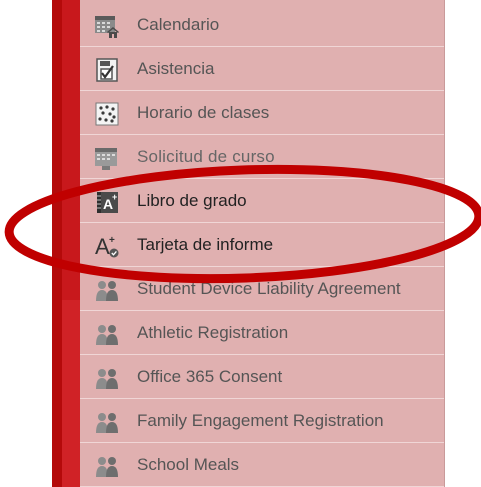  I want to click on menu-item-label: Calendario, so click(178, 24).